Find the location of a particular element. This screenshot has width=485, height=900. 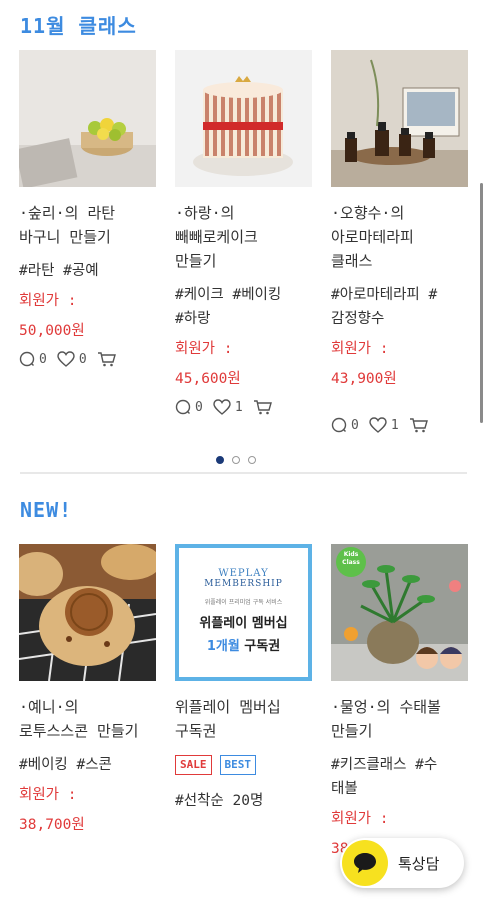

scrollbar is located at coordinates (481, 303).